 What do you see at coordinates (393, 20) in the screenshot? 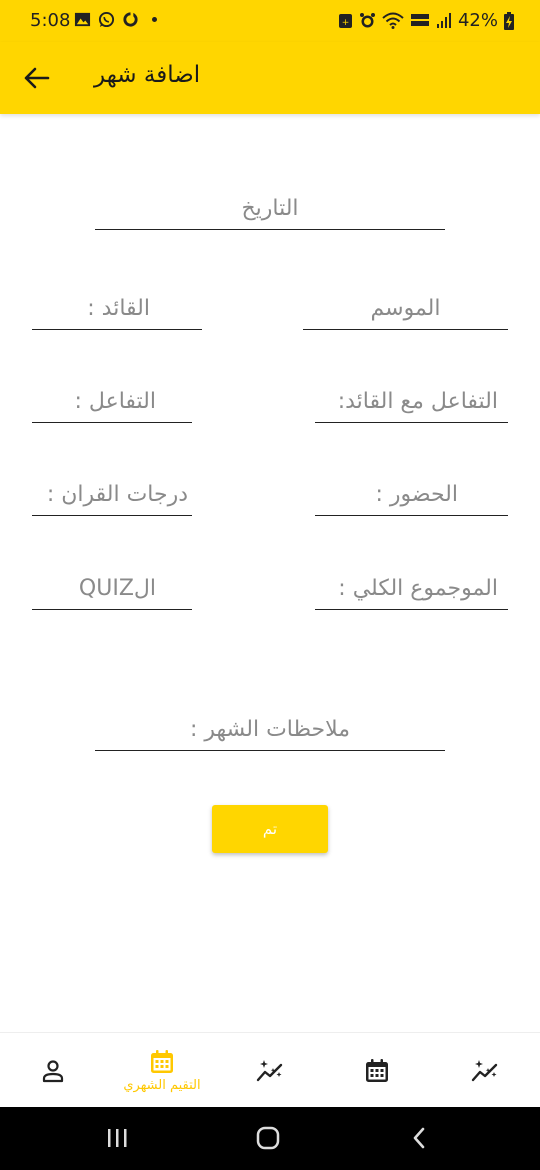
I see `wifi-icon` at bounding box center [393, 20].